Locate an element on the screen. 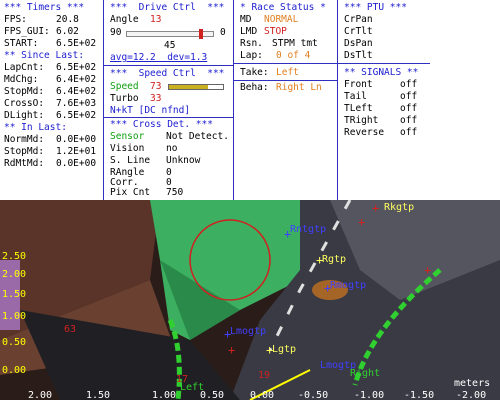 The image size is (500, 400). y-tick-label: 1.50 is located at coordinates (14, 294).